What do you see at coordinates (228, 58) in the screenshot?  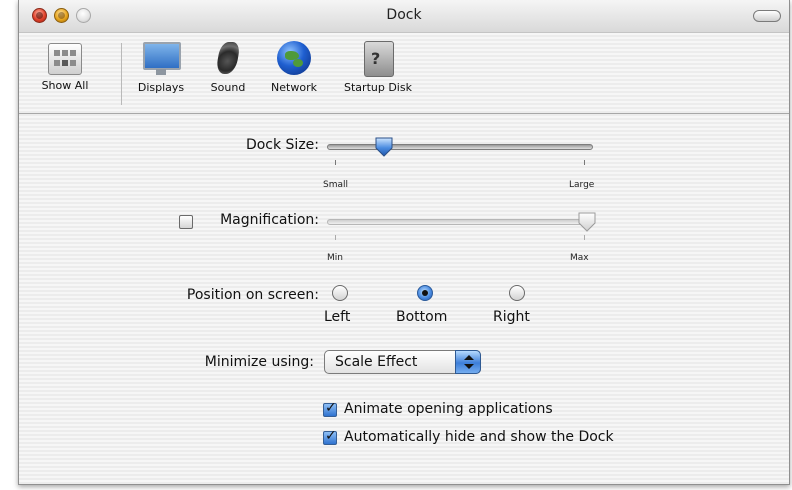 I see `sound-icon` at bounding box center [228, 58].